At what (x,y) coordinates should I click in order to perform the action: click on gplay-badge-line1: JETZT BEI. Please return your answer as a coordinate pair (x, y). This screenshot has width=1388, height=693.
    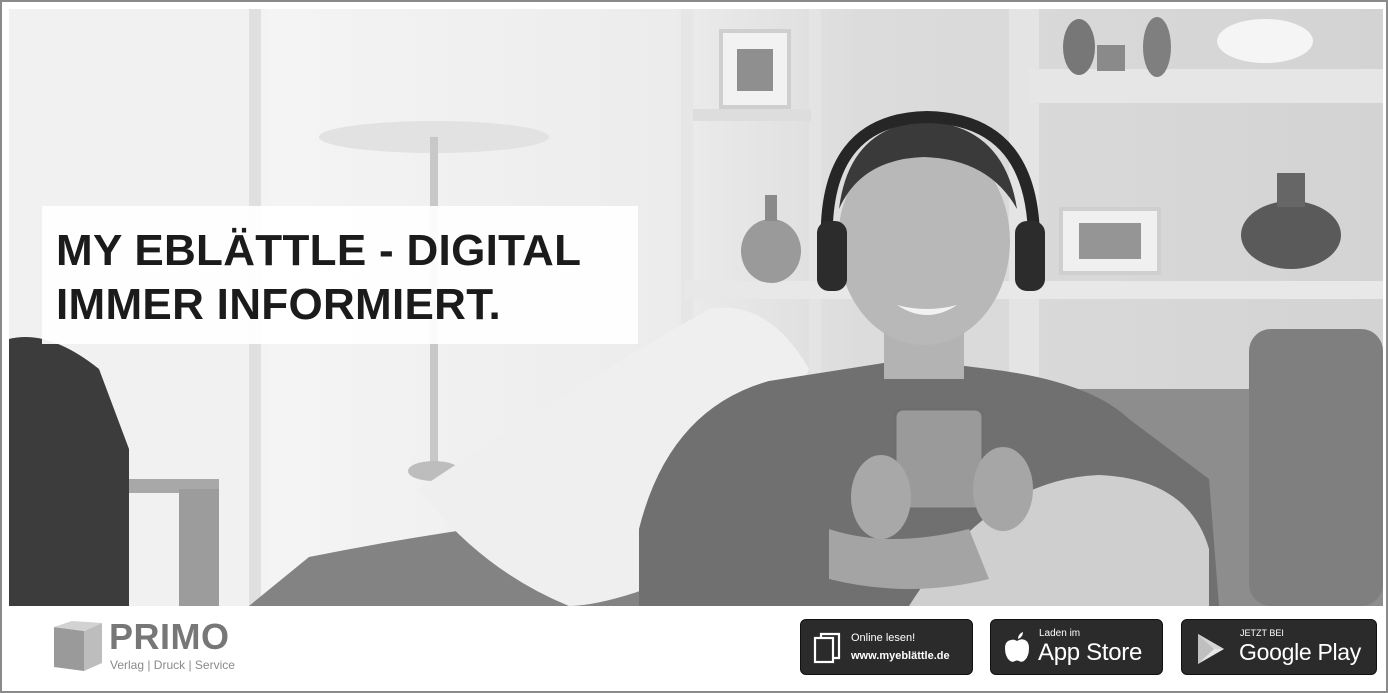
    Looking at the image, I should click on (1262, 633).